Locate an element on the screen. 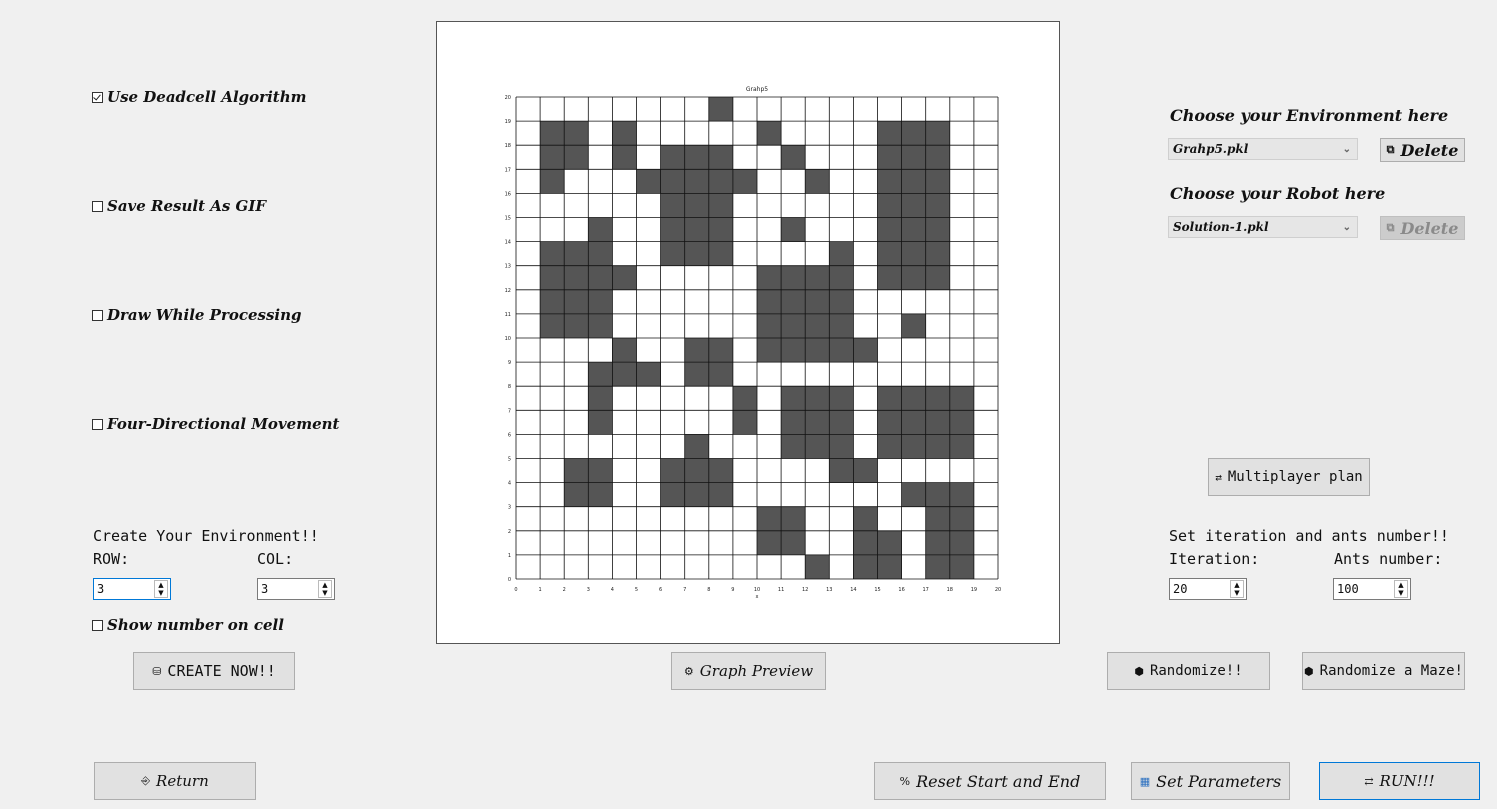  col-value: 3 is located at coordinates (288, 589).